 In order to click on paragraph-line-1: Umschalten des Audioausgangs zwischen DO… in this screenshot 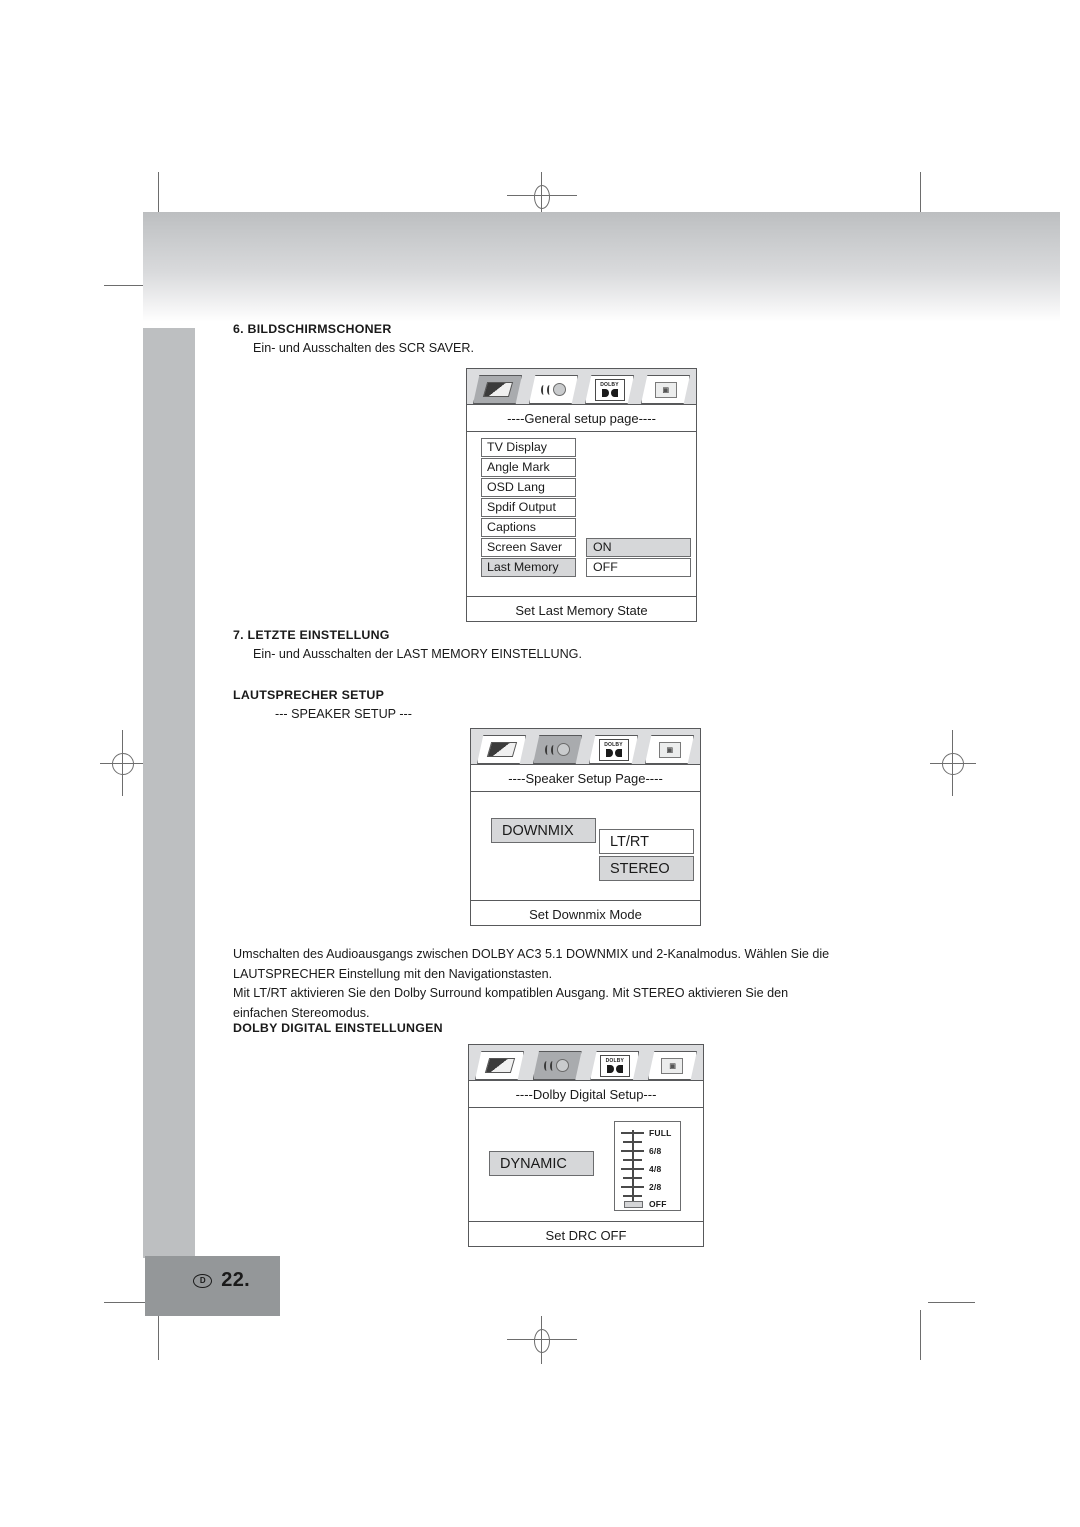, I will do `click(531, 954)`.